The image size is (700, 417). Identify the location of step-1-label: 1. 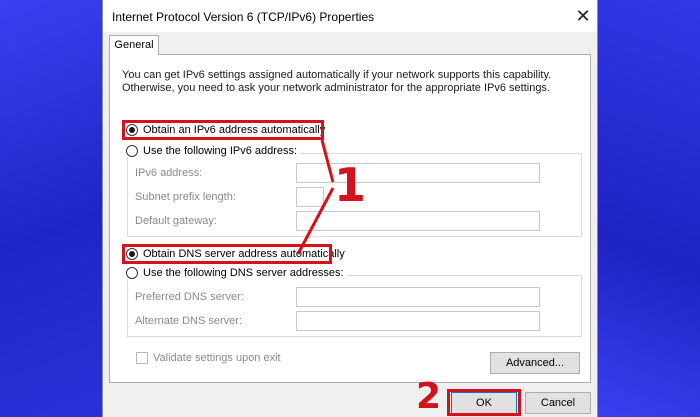
(350, 185).